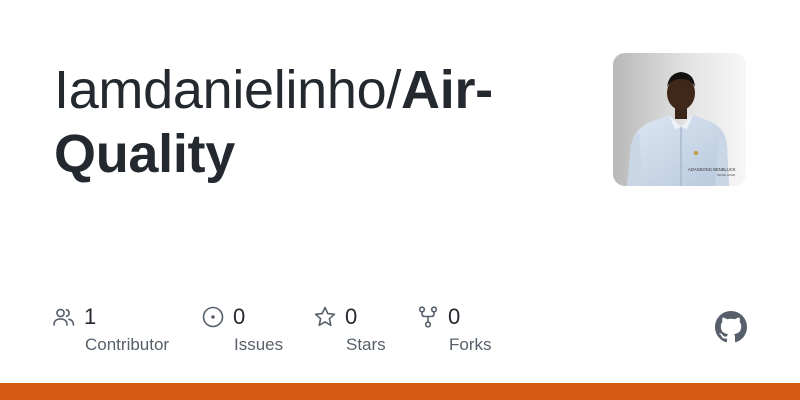 Image resolution: width=800 pixels, height=400 pixels. I want to click on github-logo-icon, so click(731, 327).